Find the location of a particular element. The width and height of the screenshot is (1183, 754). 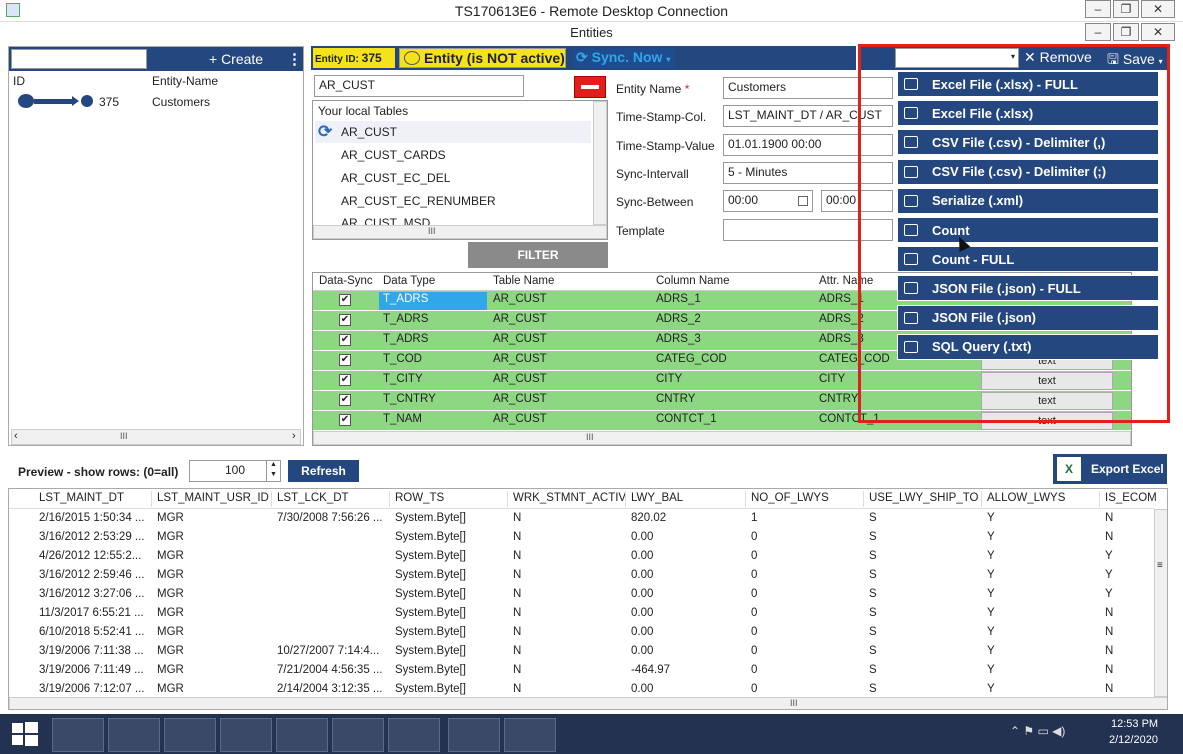

table-list-vscroll is located at coordinates (600, 163).